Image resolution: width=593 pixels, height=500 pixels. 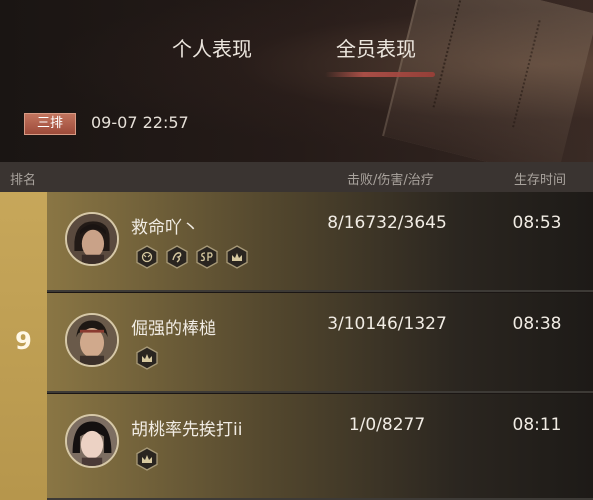 I want to click on sp-icon, so click(x=207, y=257).